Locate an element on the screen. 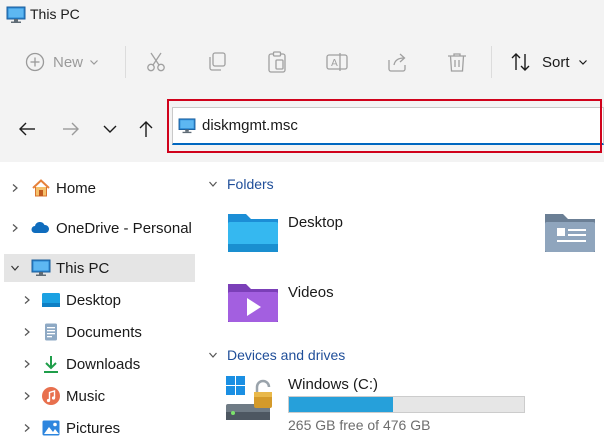  folder-name: Videos is located at coordinates (311, 292).